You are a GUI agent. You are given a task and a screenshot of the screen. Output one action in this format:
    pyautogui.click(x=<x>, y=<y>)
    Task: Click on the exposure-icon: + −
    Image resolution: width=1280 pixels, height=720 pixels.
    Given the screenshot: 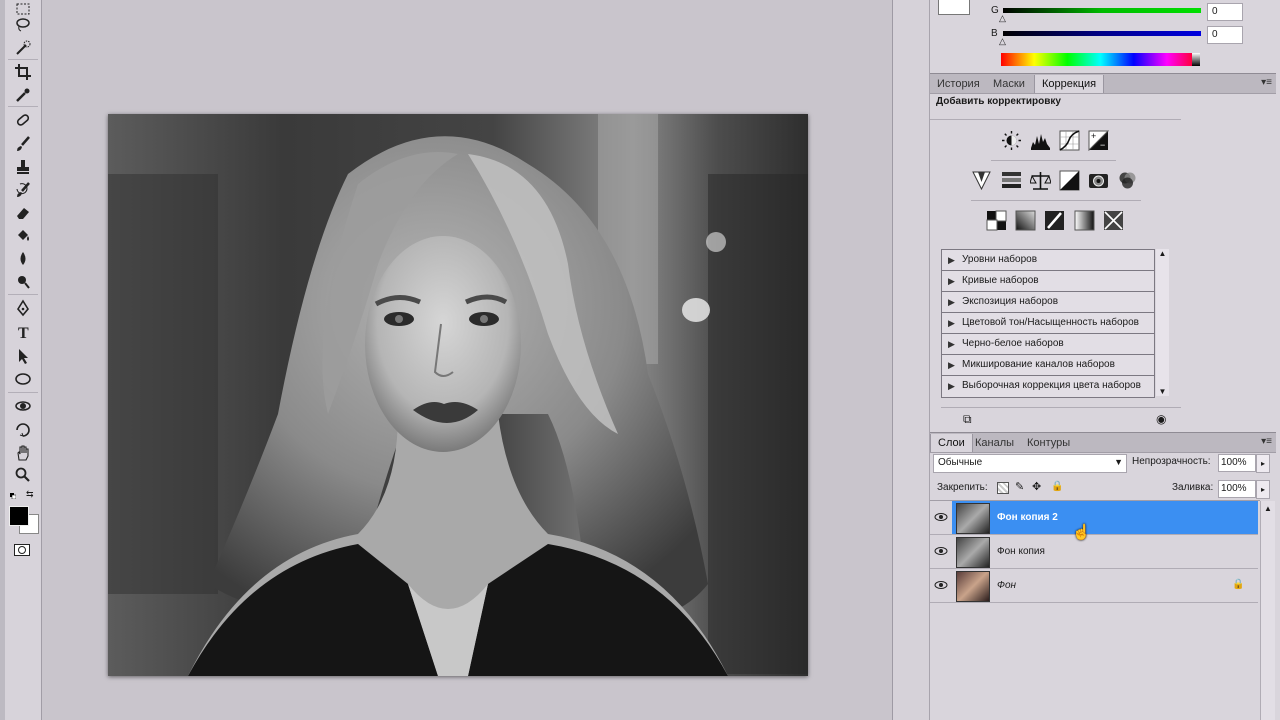 What is the action you would take?
    pyautogui.click(x=1099, y=141)
    